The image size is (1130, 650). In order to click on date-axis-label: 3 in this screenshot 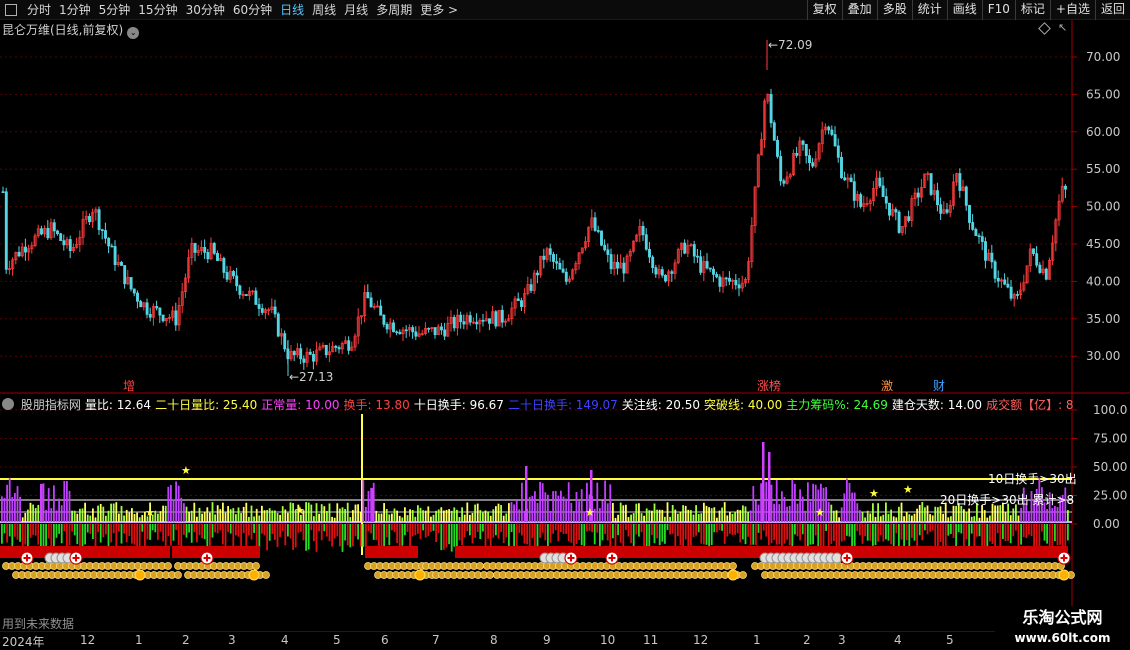, I will do `click(842, 640)`.